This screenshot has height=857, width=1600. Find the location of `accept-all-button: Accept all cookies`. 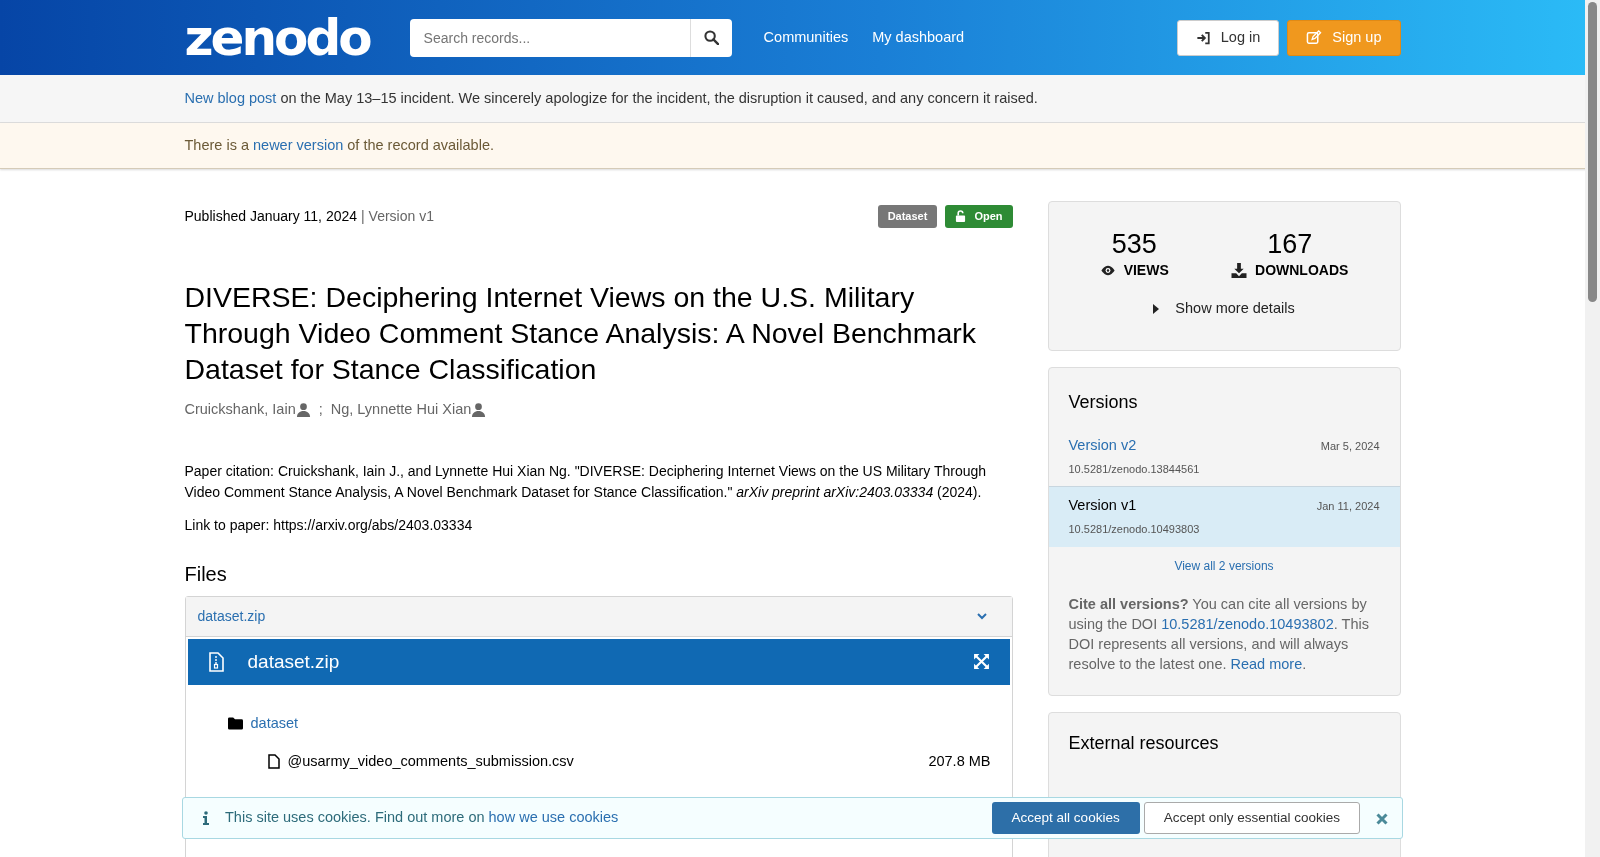

accept-all-button: Accept all cookies is located at coordinates (1065, 818).